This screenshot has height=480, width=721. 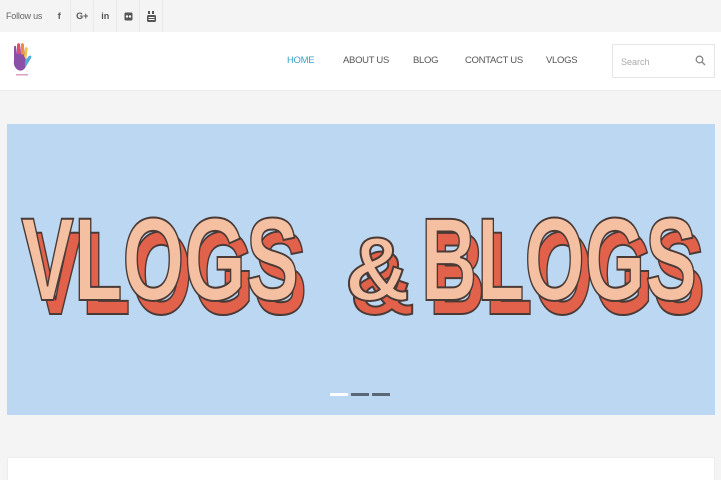 I want to click on site-header: HOME ABOUT US BLOG CONTACT US VLOGS, so click(x=360, y=61).